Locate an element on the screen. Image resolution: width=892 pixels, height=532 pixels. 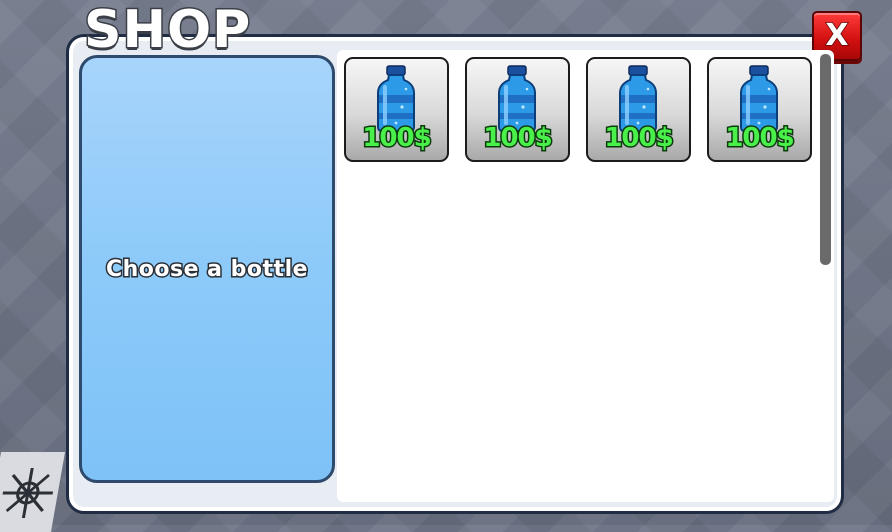
close-icon: X is located at coordinates (837, 35).